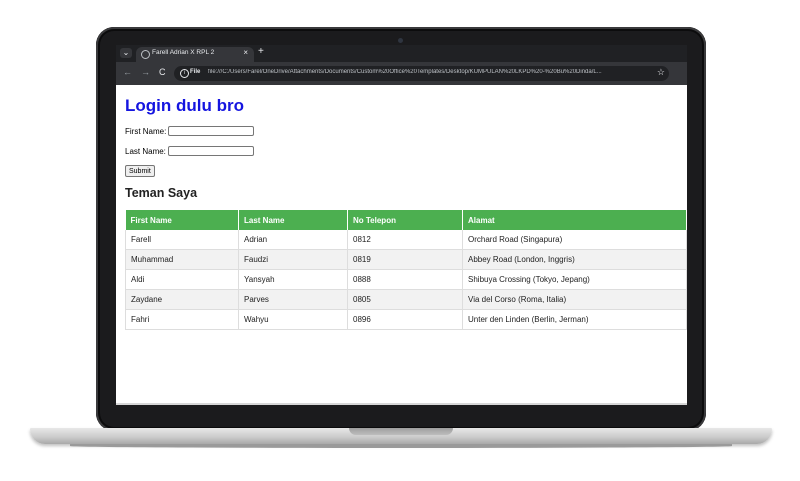  I want to click on cell-phone: 0896, so click(405, 319).